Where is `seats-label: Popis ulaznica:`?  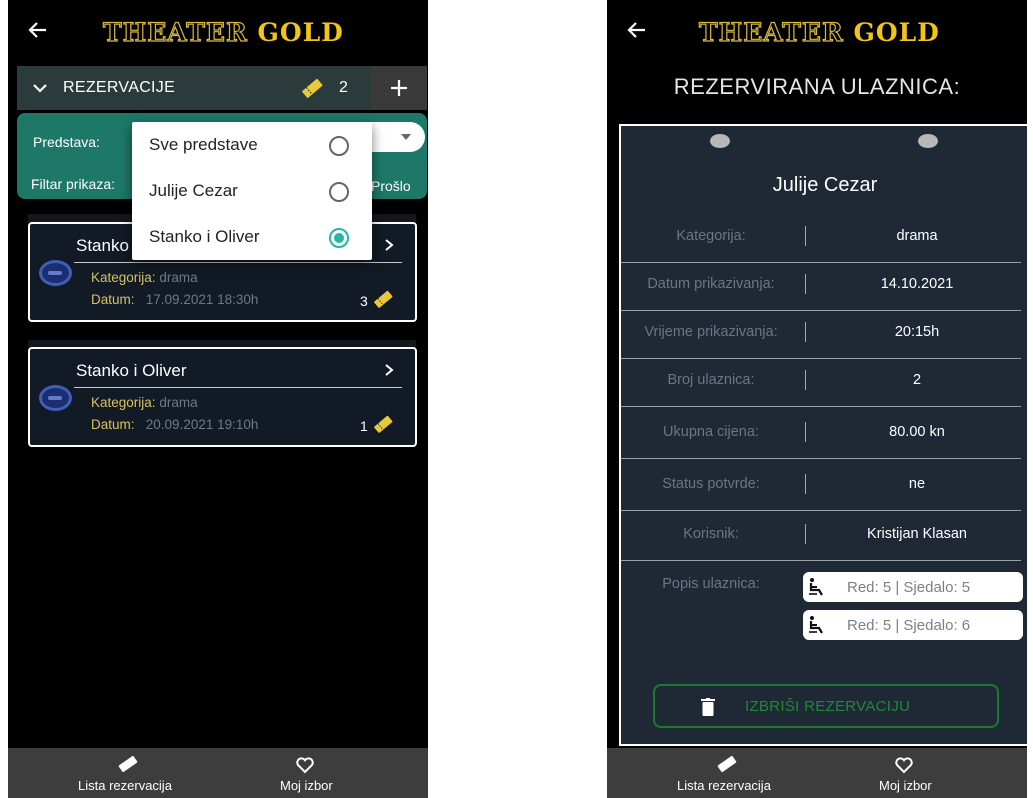
seats-label: Popis ulaznica: is located at coordinates (711, 584).